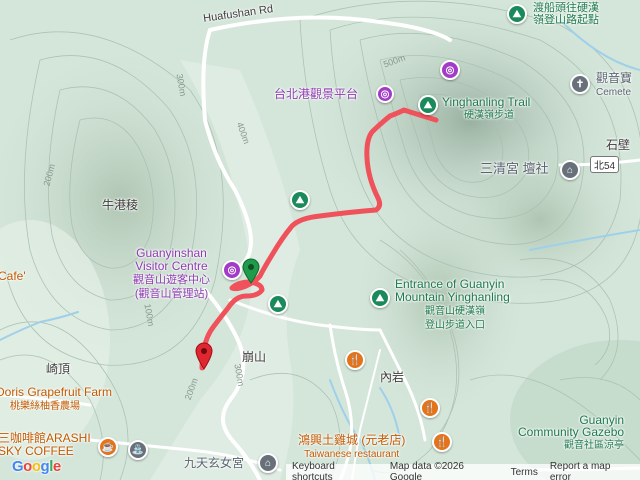 The width and height of the screenshot is (640, 480). I want to click on poi-label-line: Entrance of Guanyin, so click(450, 284).